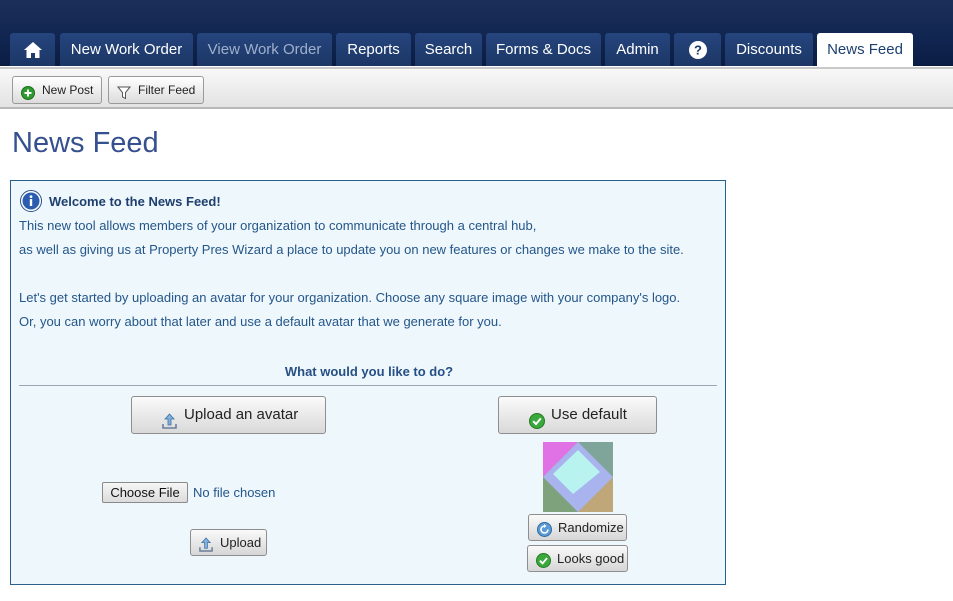 The height and width of the screenshot is (601, 953). What do you see at coordinates (241, 542) in the screenshot?
I see `upload-label: Upload` at bounding box center [241, 542].